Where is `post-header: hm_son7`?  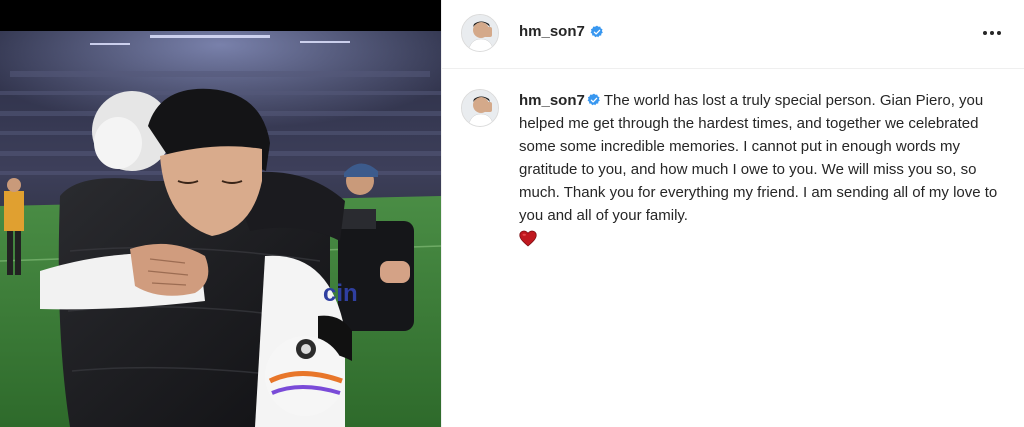
post-header: hm_son7 is located at coordinates (733, 34).